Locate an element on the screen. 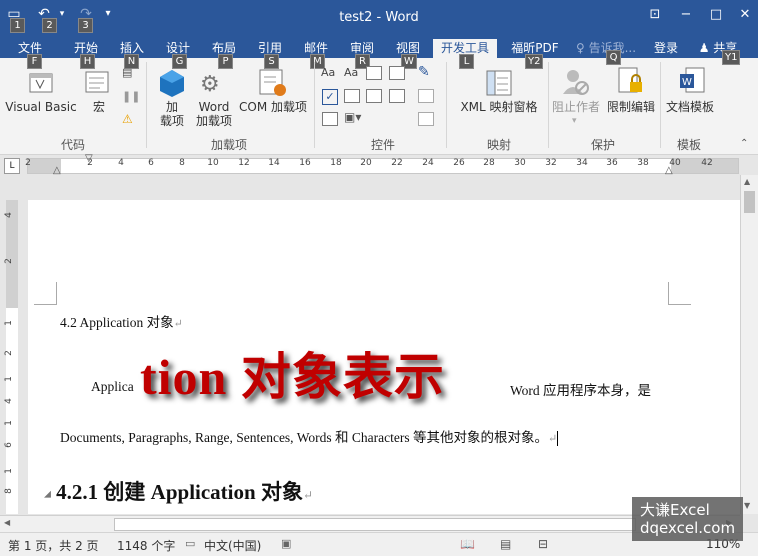 The width and height of the screenshot is (758, 556). restrict-editing-button: 限制编辑 is located at coordinates (631, 107).